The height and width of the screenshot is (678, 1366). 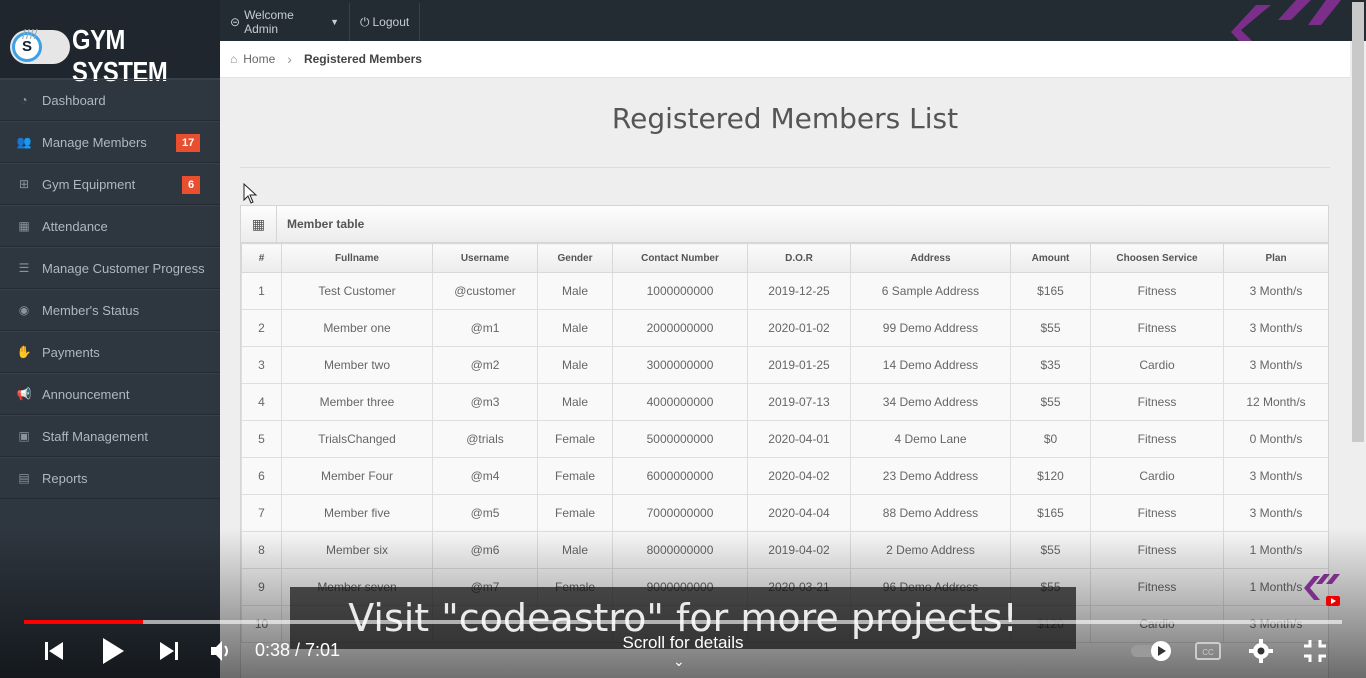 What do you see at coordinates (799, 550) in the screenshot?
I see `table-cell: 2019-04-02` at bounding box center [799, 550].